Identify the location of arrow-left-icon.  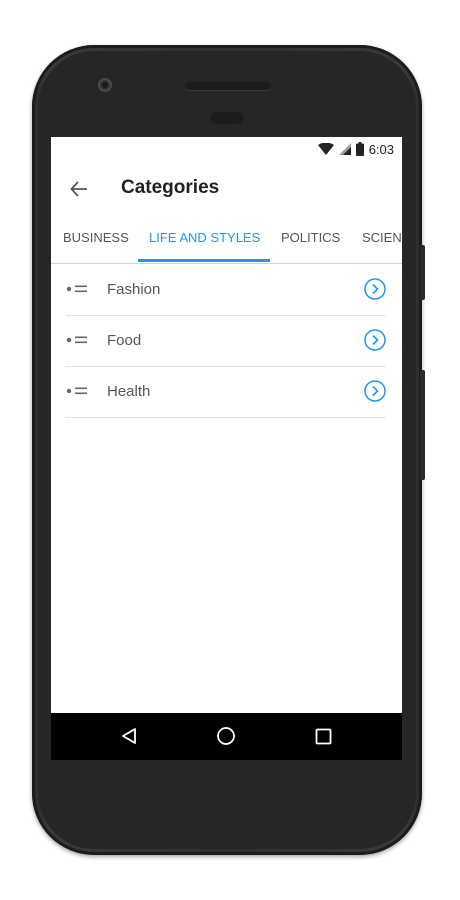
(78, 189).